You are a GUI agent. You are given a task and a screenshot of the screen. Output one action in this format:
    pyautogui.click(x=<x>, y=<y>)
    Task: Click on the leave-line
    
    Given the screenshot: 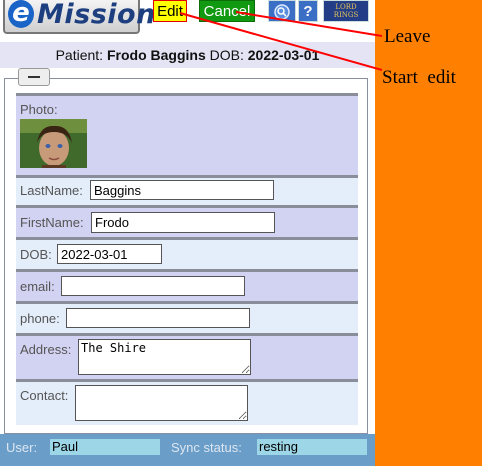 What is the action you would take?
    pyautogui.click(x=309, y=24)
    